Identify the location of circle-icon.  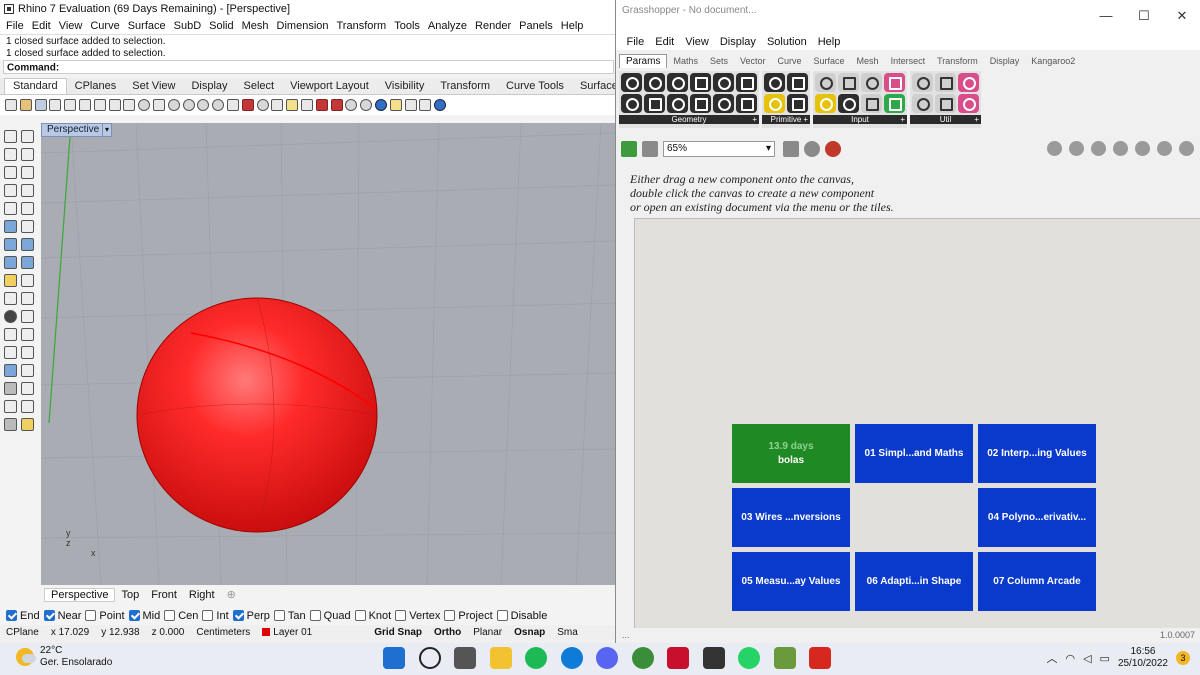
(10, 172).